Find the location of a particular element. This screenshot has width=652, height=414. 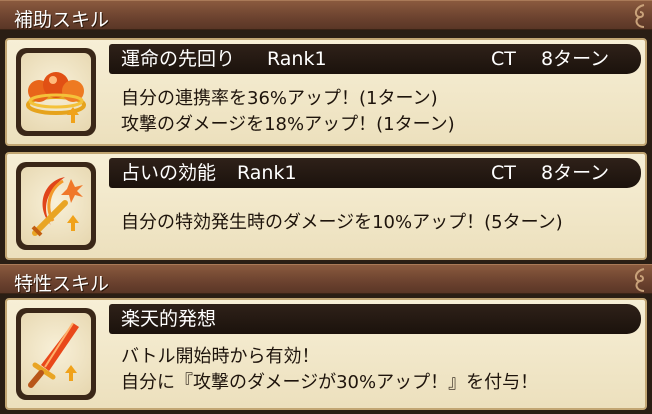

skill-name-bar: 占いの効能 Rank1 CT 8ターン is located at coordinates (375, 173).